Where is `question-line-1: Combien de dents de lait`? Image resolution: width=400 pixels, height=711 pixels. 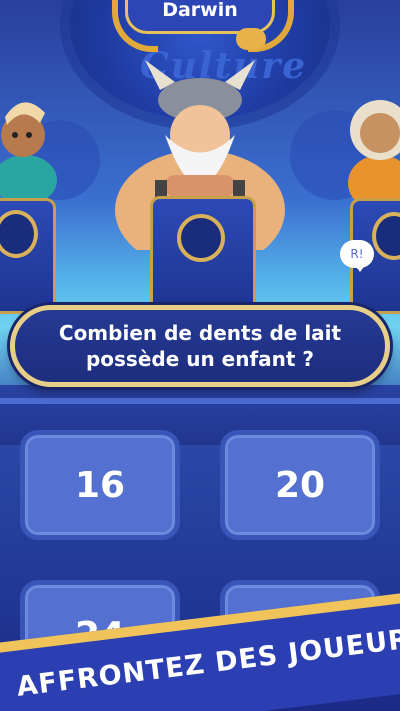
question-line-1: Combien de dents de lait is located at coordinates (200, 333).